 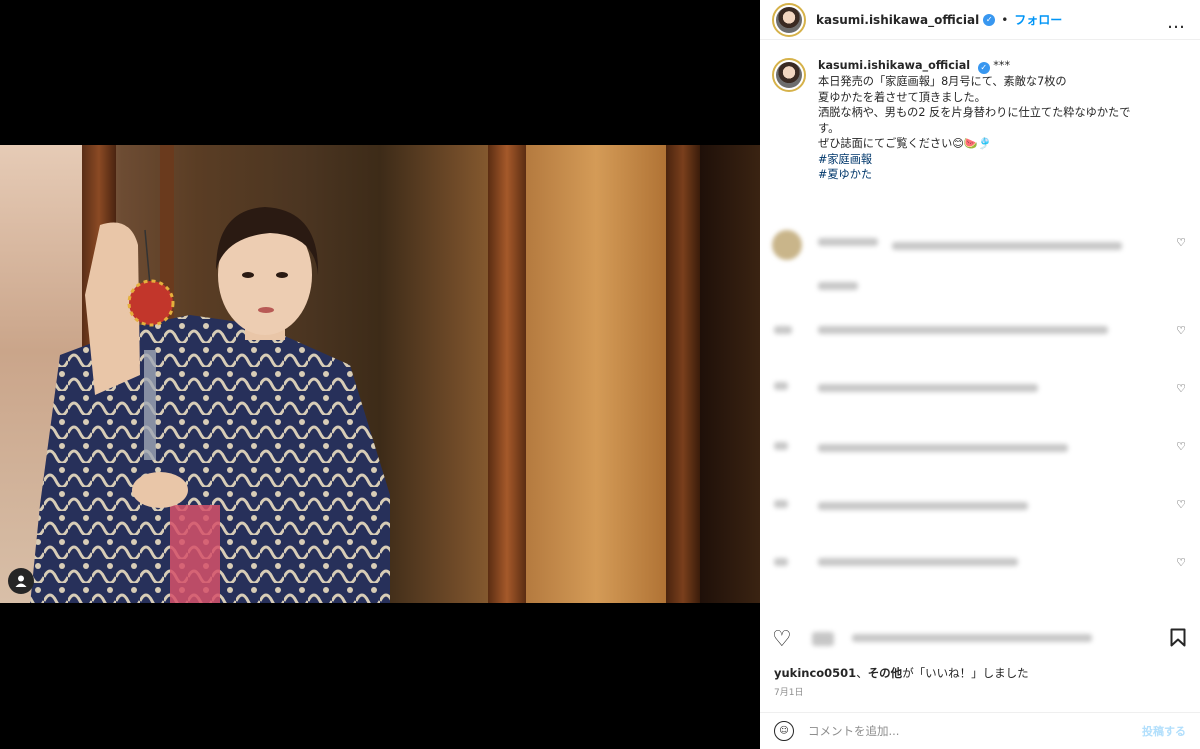 I want to click on caption-stars: ***, so click(x=1002, y=65).